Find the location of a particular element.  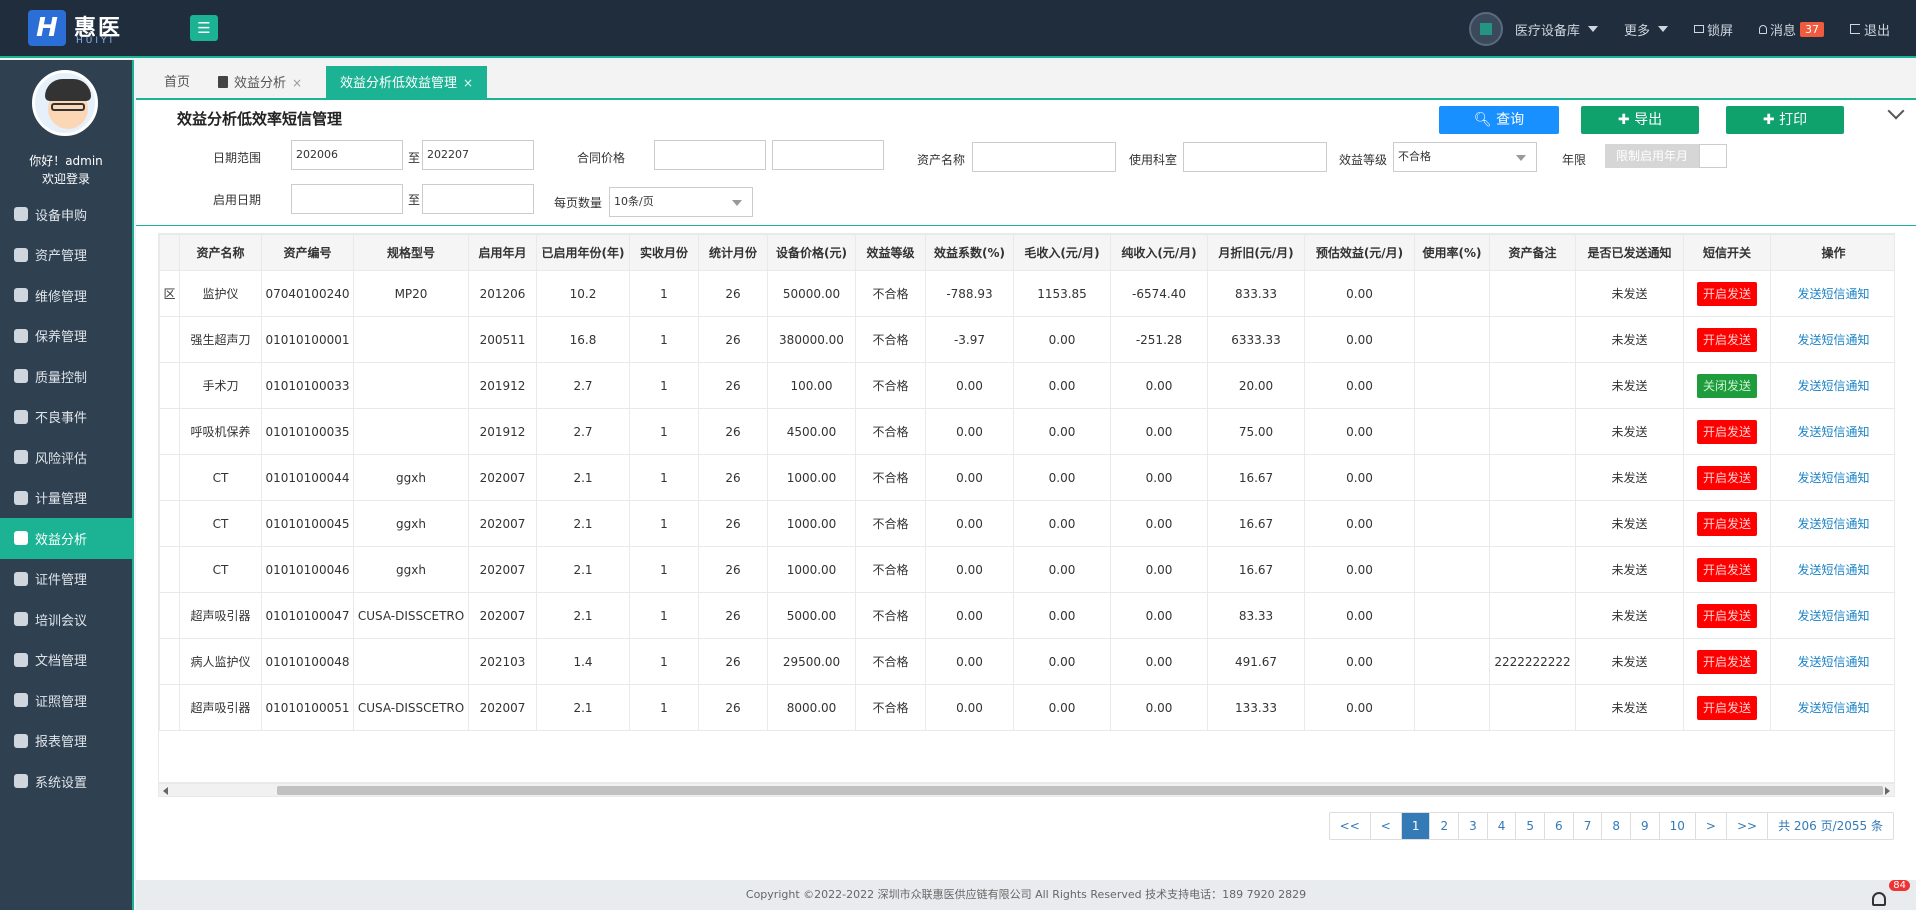

menu-toggle-button: ☰ is located at coordinates (204, 28).